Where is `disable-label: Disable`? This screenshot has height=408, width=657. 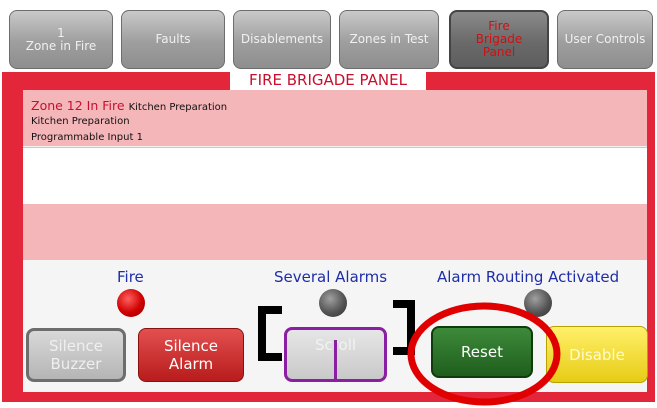
disable-label: Disable is located at coordinates (597, 354).